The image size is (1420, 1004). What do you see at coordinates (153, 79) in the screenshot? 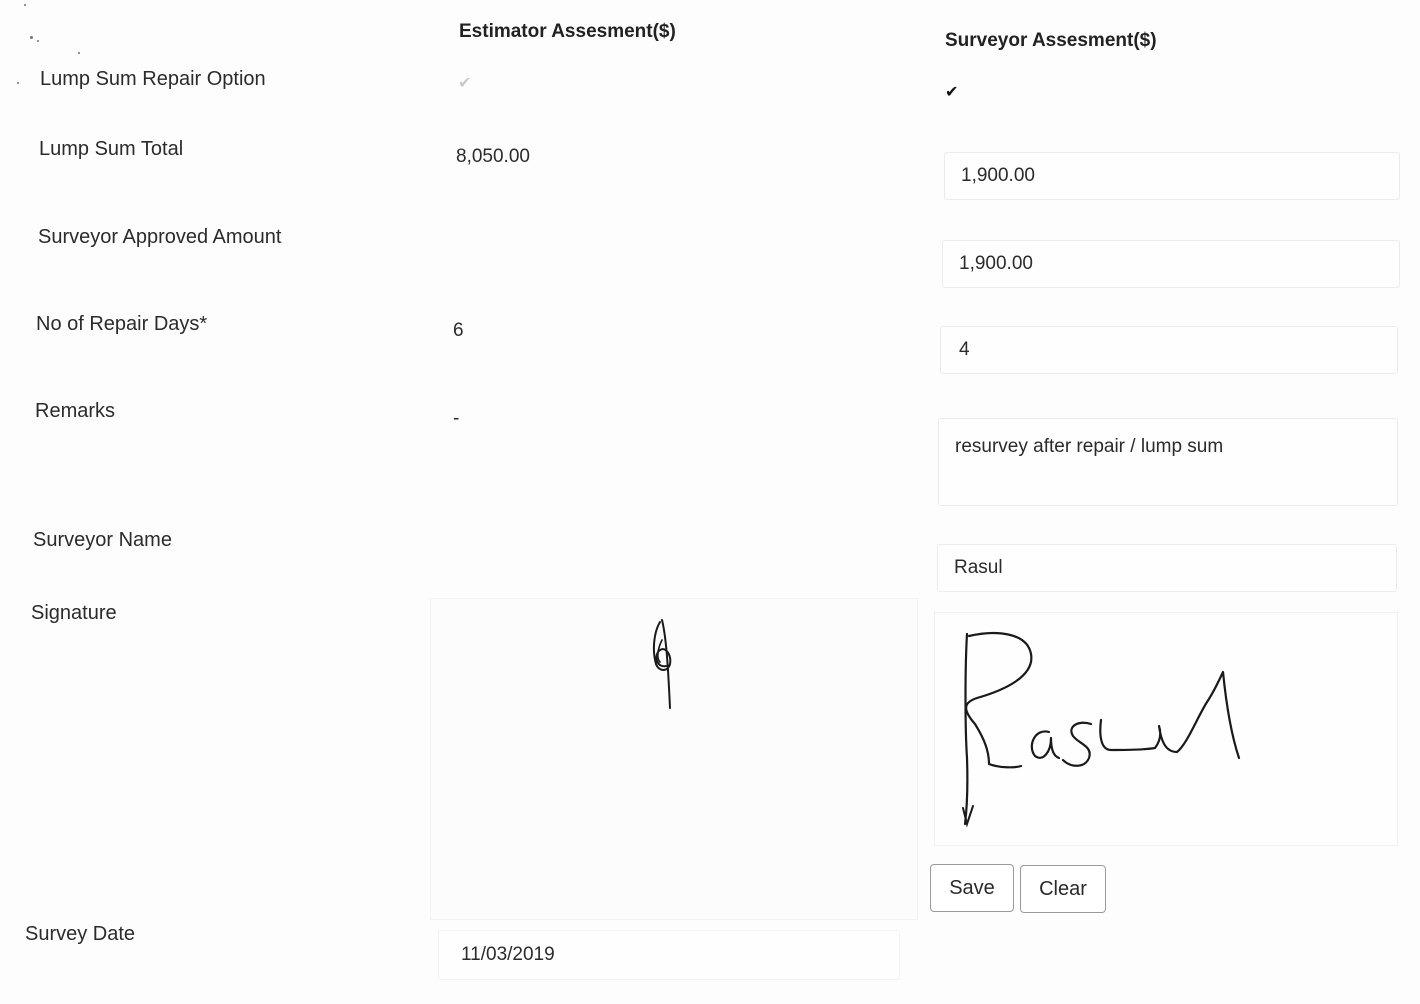
I see `lump-sum-repair-option-label: Lump Sum Repair Option` at bounding box center [153, 79].